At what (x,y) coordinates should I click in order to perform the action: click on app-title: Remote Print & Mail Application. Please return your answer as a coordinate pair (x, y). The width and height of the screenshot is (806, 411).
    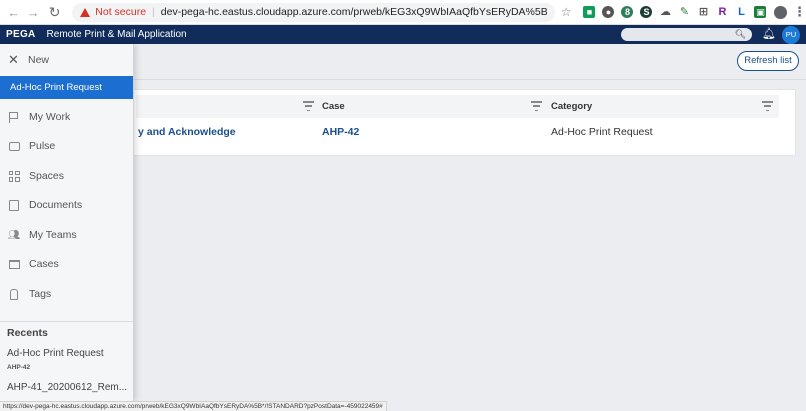
    Looking at the image, I should click on (116, 34).